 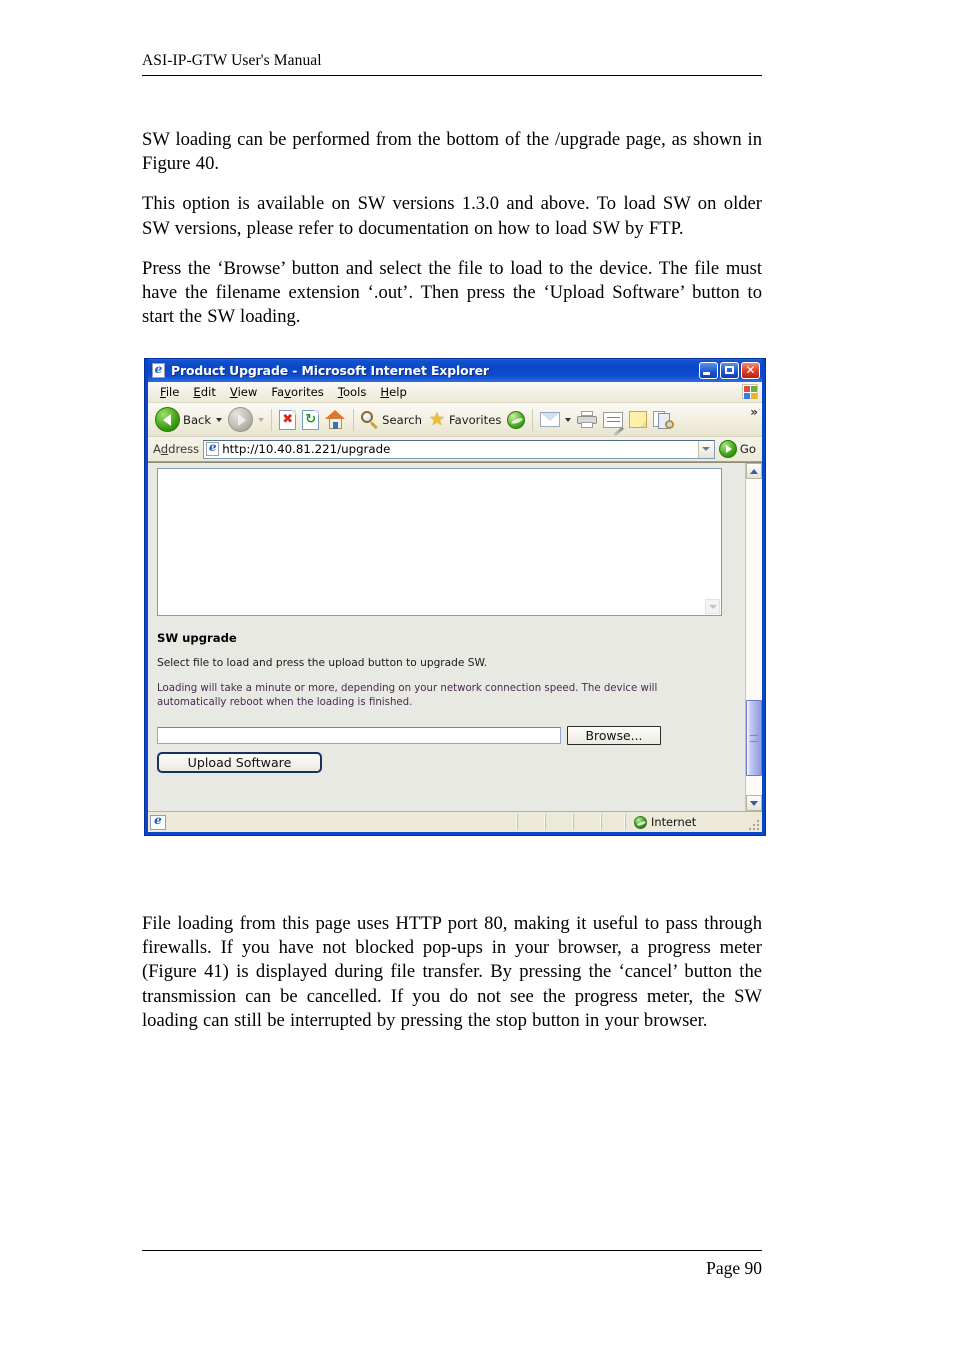 I want to click on media-globe-icon, so click(x=516, y=419).